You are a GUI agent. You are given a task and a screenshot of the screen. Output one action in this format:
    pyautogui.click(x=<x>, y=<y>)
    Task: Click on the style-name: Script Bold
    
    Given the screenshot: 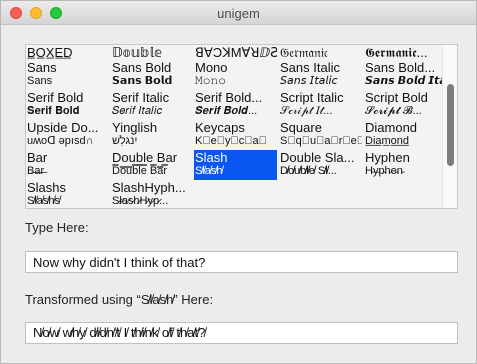 What is the action you would take?
    pyautogui.click(x=396, y=97)
    